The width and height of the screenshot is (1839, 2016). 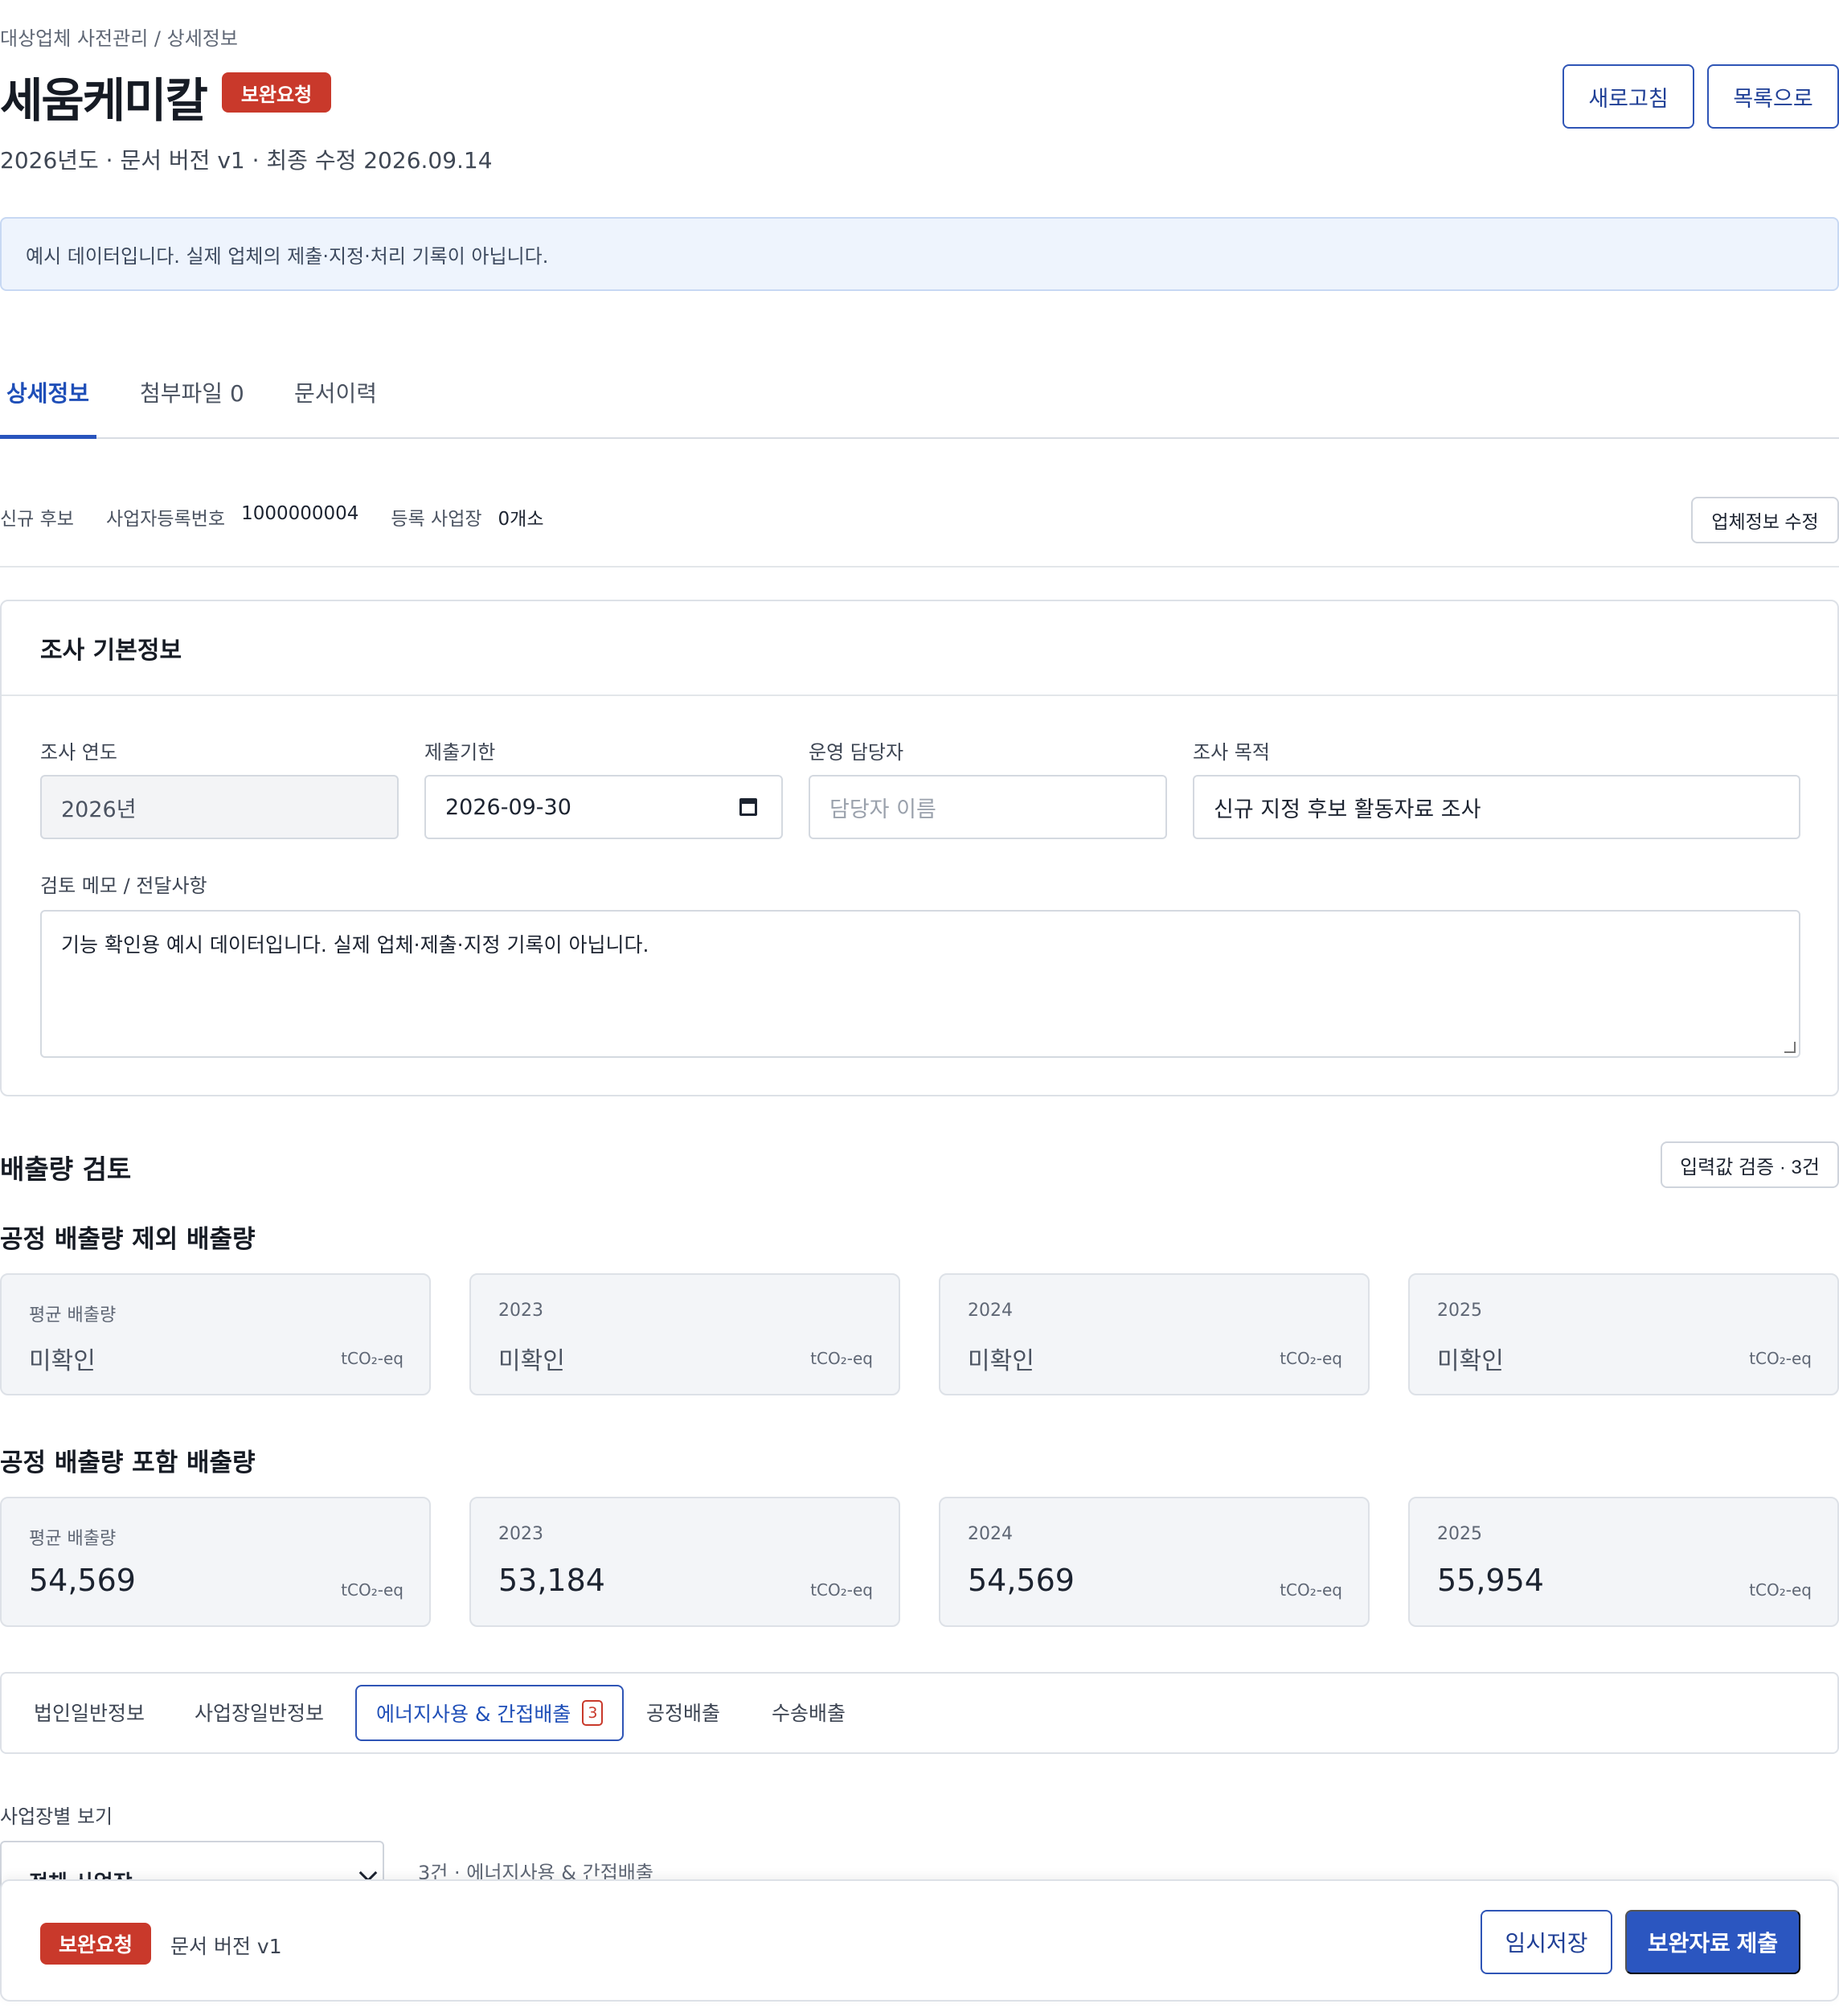 What do you see at coordinates (95, 1944) in the screenshot?
I see `footer-status-badge: 보완요청` at bounding box center [95, 1944].